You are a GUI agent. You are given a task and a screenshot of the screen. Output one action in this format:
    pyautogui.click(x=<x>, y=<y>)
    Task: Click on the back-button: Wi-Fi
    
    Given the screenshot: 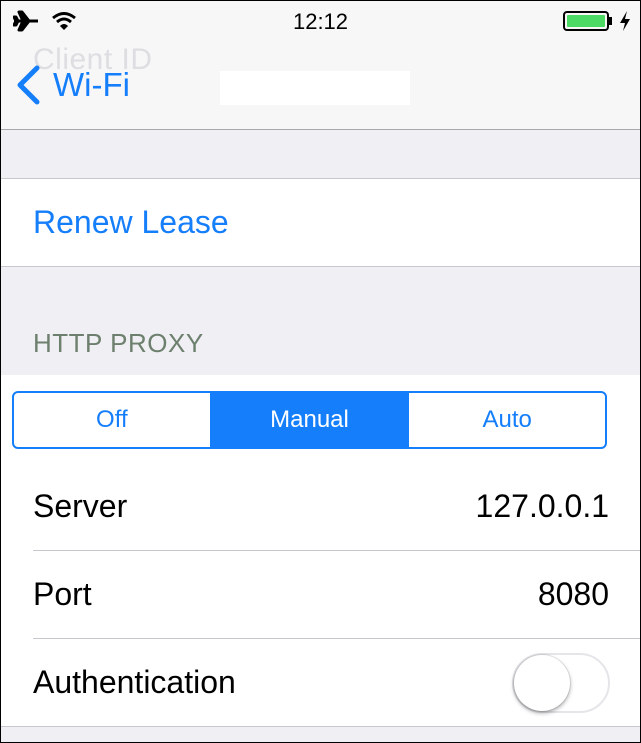 What is the action you would take?
    pyautogui.click(x=72, y=85)
    